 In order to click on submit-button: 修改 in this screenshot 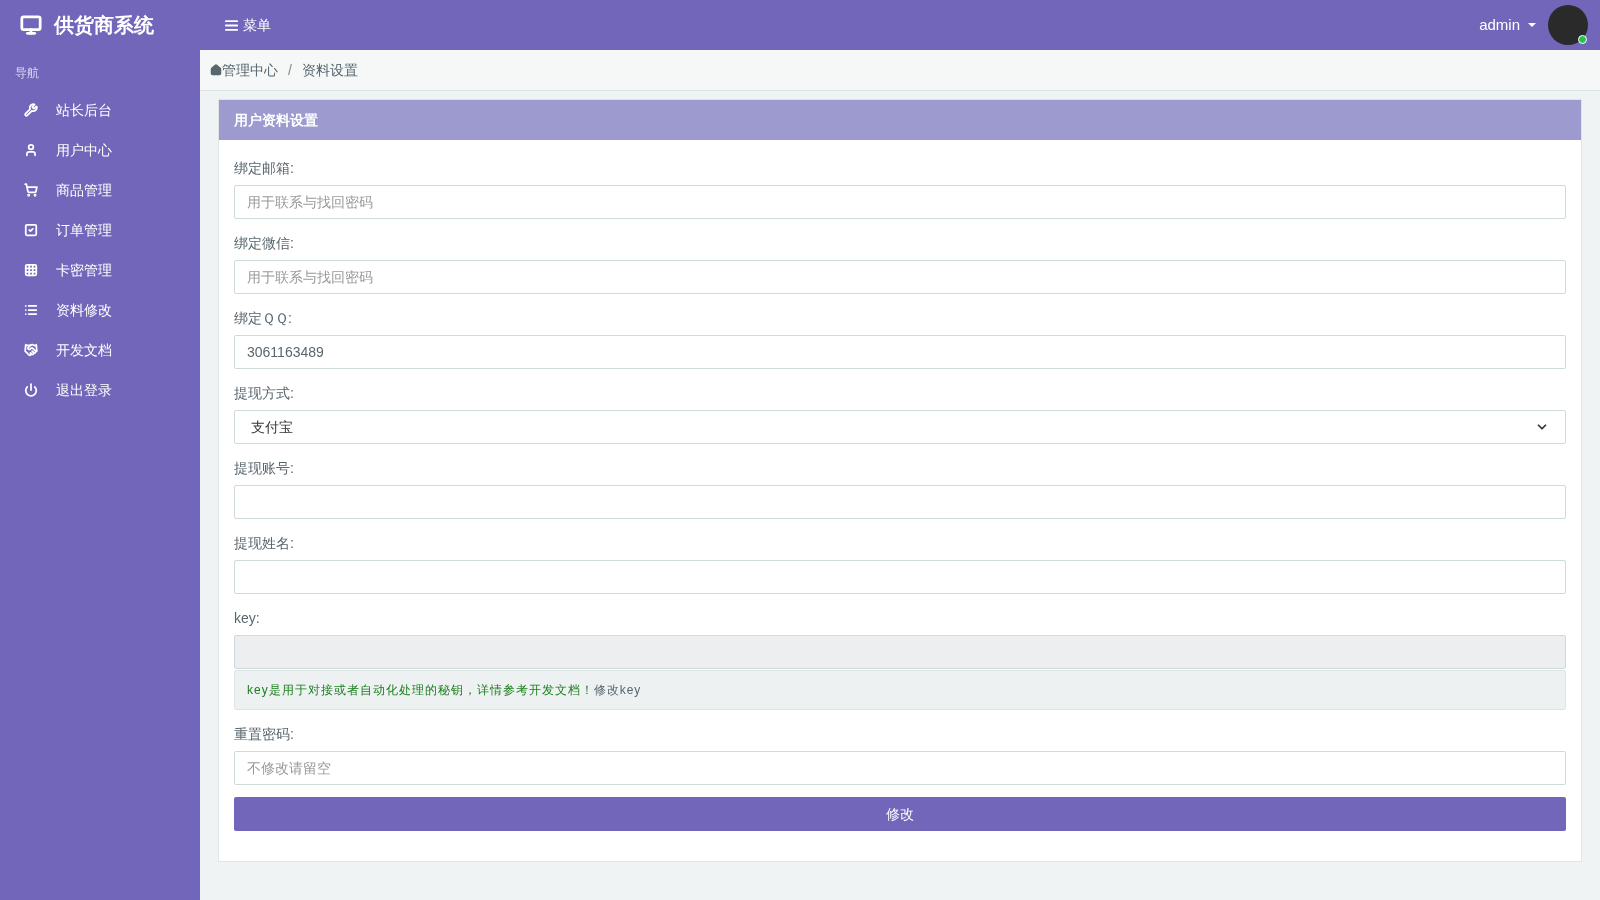, I will do `click(900, 814)`.